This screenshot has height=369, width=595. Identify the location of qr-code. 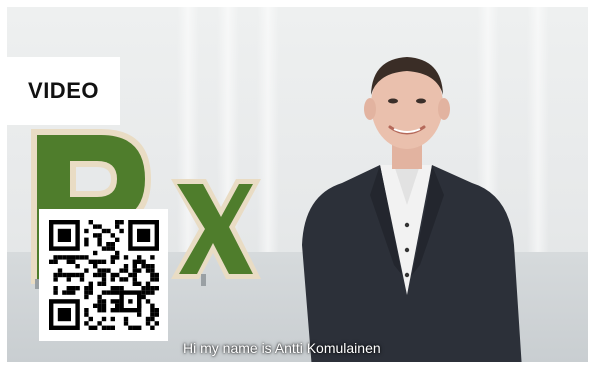
(103, 275).